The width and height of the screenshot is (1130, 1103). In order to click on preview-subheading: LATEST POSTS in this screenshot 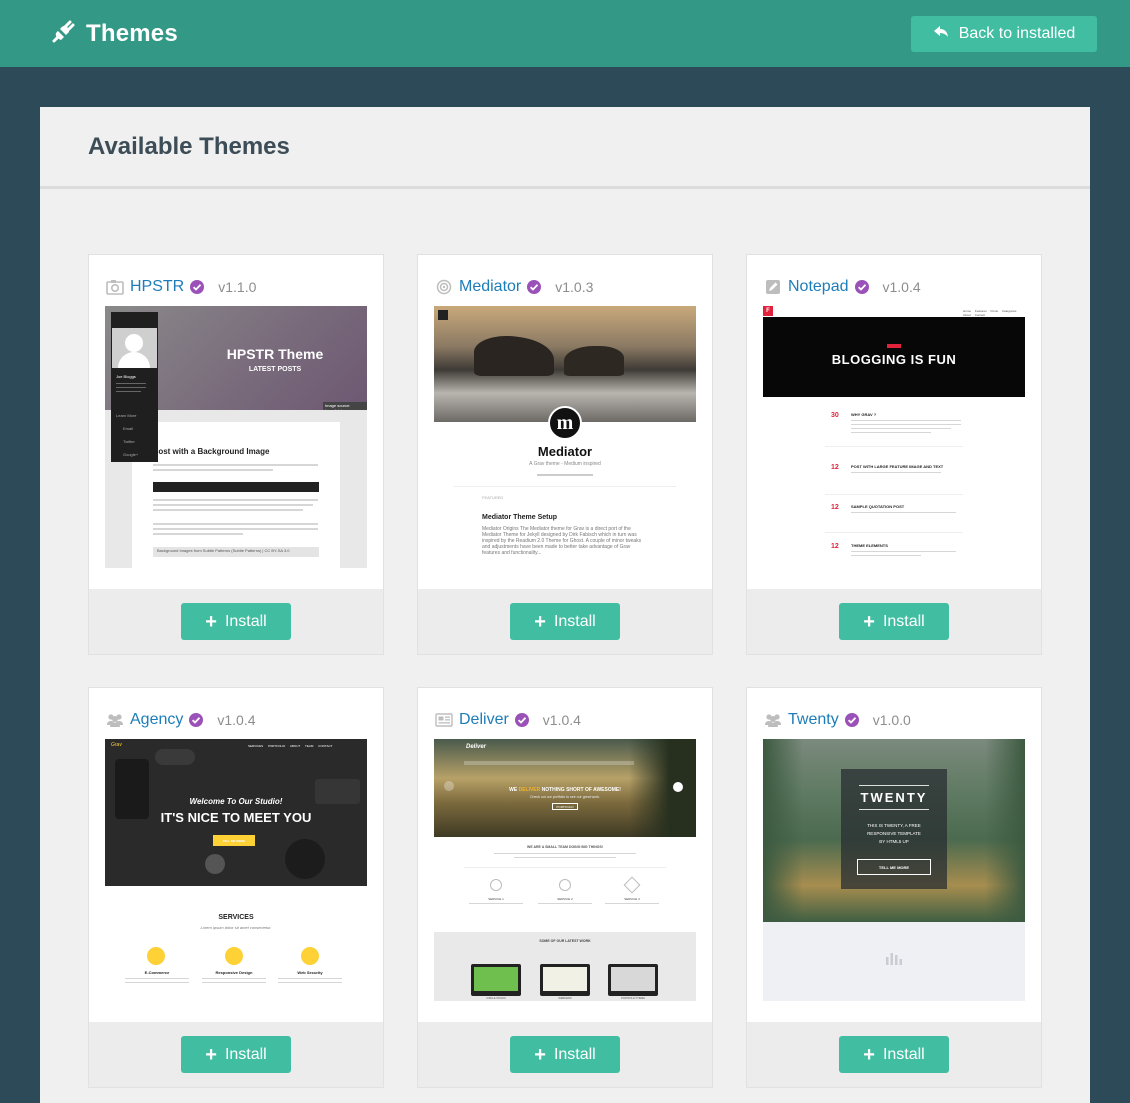, I will do `click(275, 369)`.